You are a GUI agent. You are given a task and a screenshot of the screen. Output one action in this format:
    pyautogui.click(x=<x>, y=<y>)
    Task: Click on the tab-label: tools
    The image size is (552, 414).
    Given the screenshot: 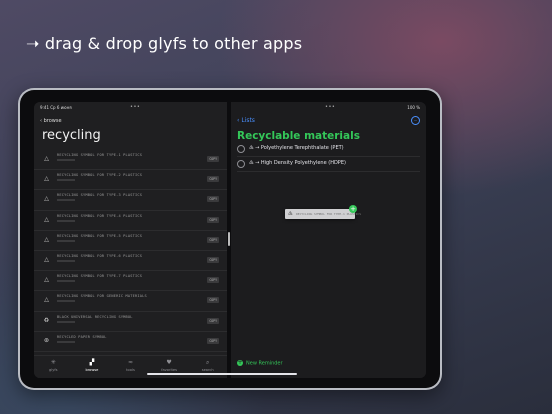 What is the action you would take?
    pyautogui.click(x=130, y=370)
    